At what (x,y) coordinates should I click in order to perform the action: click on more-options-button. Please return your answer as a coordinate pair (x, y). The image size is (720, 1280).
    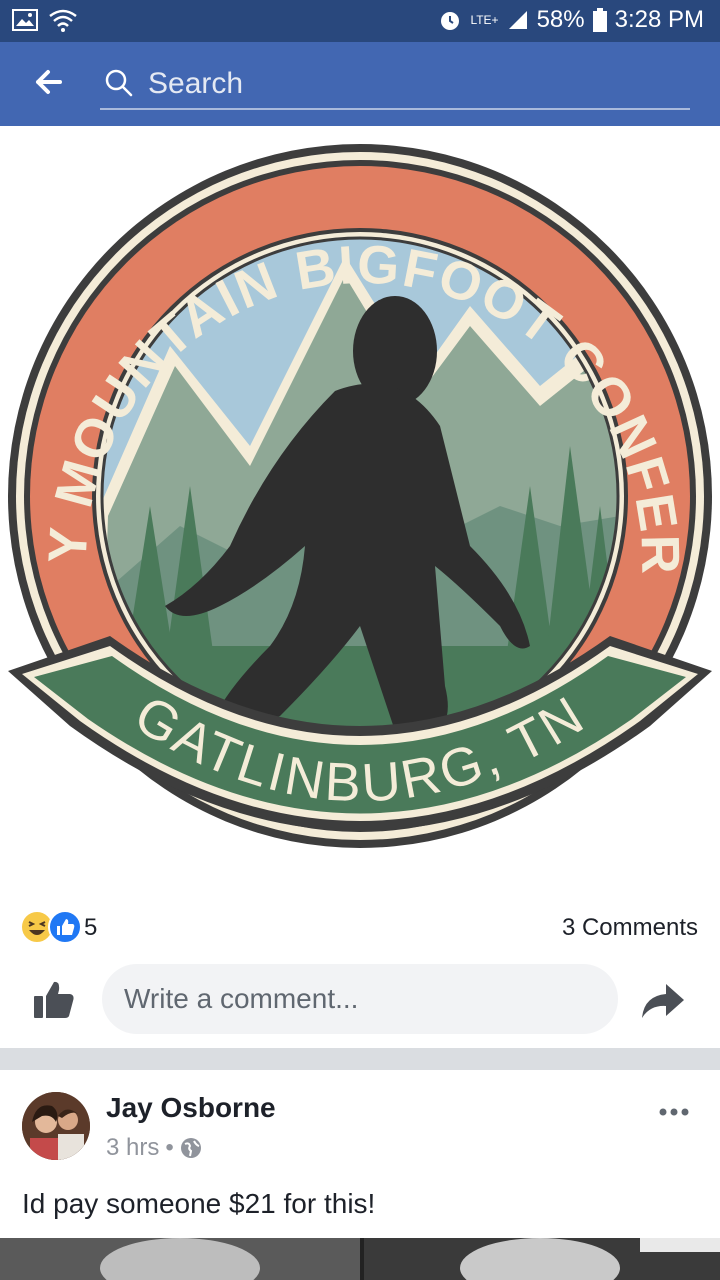
    Looking at the image, I should click on (674, 1108).